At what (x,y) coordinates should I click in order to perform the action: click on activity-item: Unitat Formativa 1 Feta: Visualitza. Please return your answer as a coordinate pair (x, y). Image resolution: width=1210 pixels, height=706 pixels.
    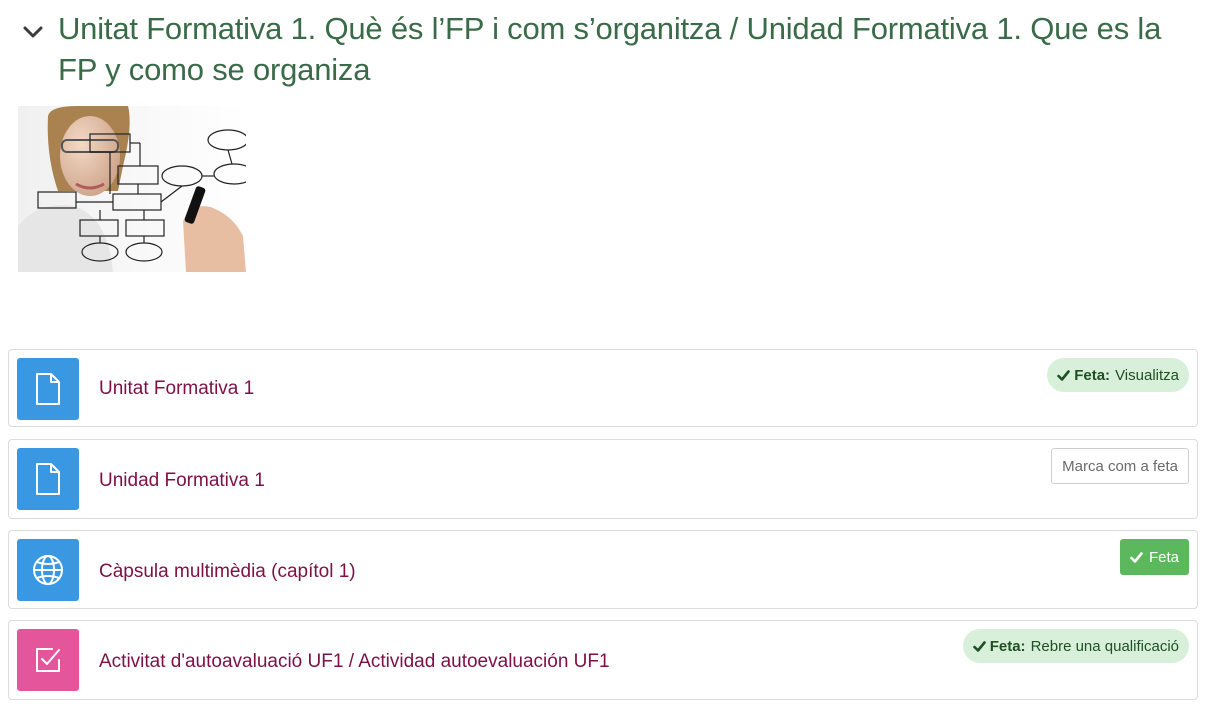
    Looking at the image, I should click on (603, 388).